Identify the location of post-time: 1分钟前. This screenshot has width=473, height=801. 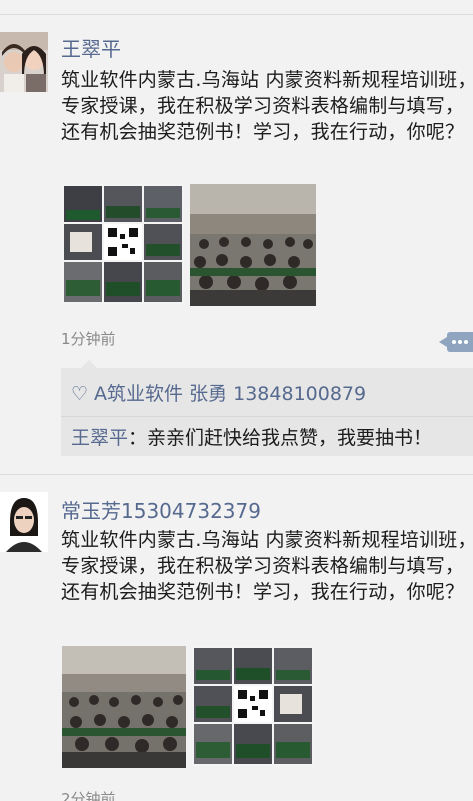
(88, 339).